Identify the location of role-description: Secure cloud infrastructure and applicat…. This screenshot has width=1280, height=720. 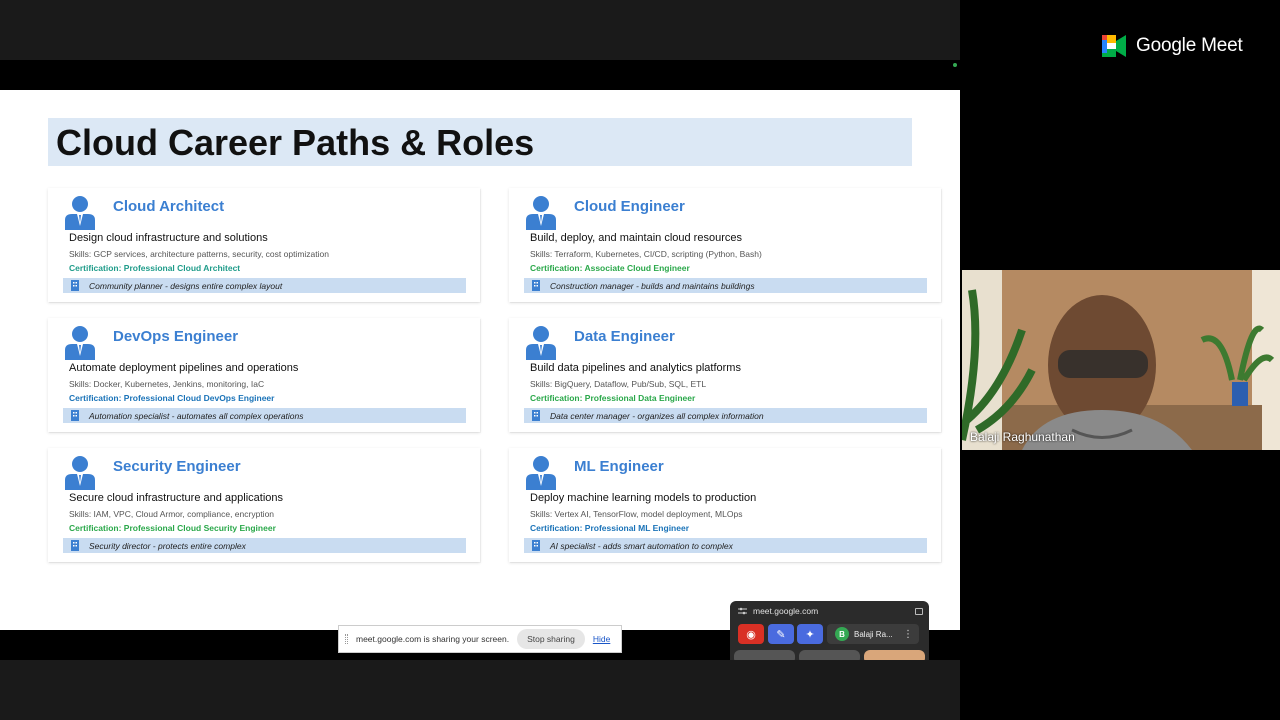
(176, 498).